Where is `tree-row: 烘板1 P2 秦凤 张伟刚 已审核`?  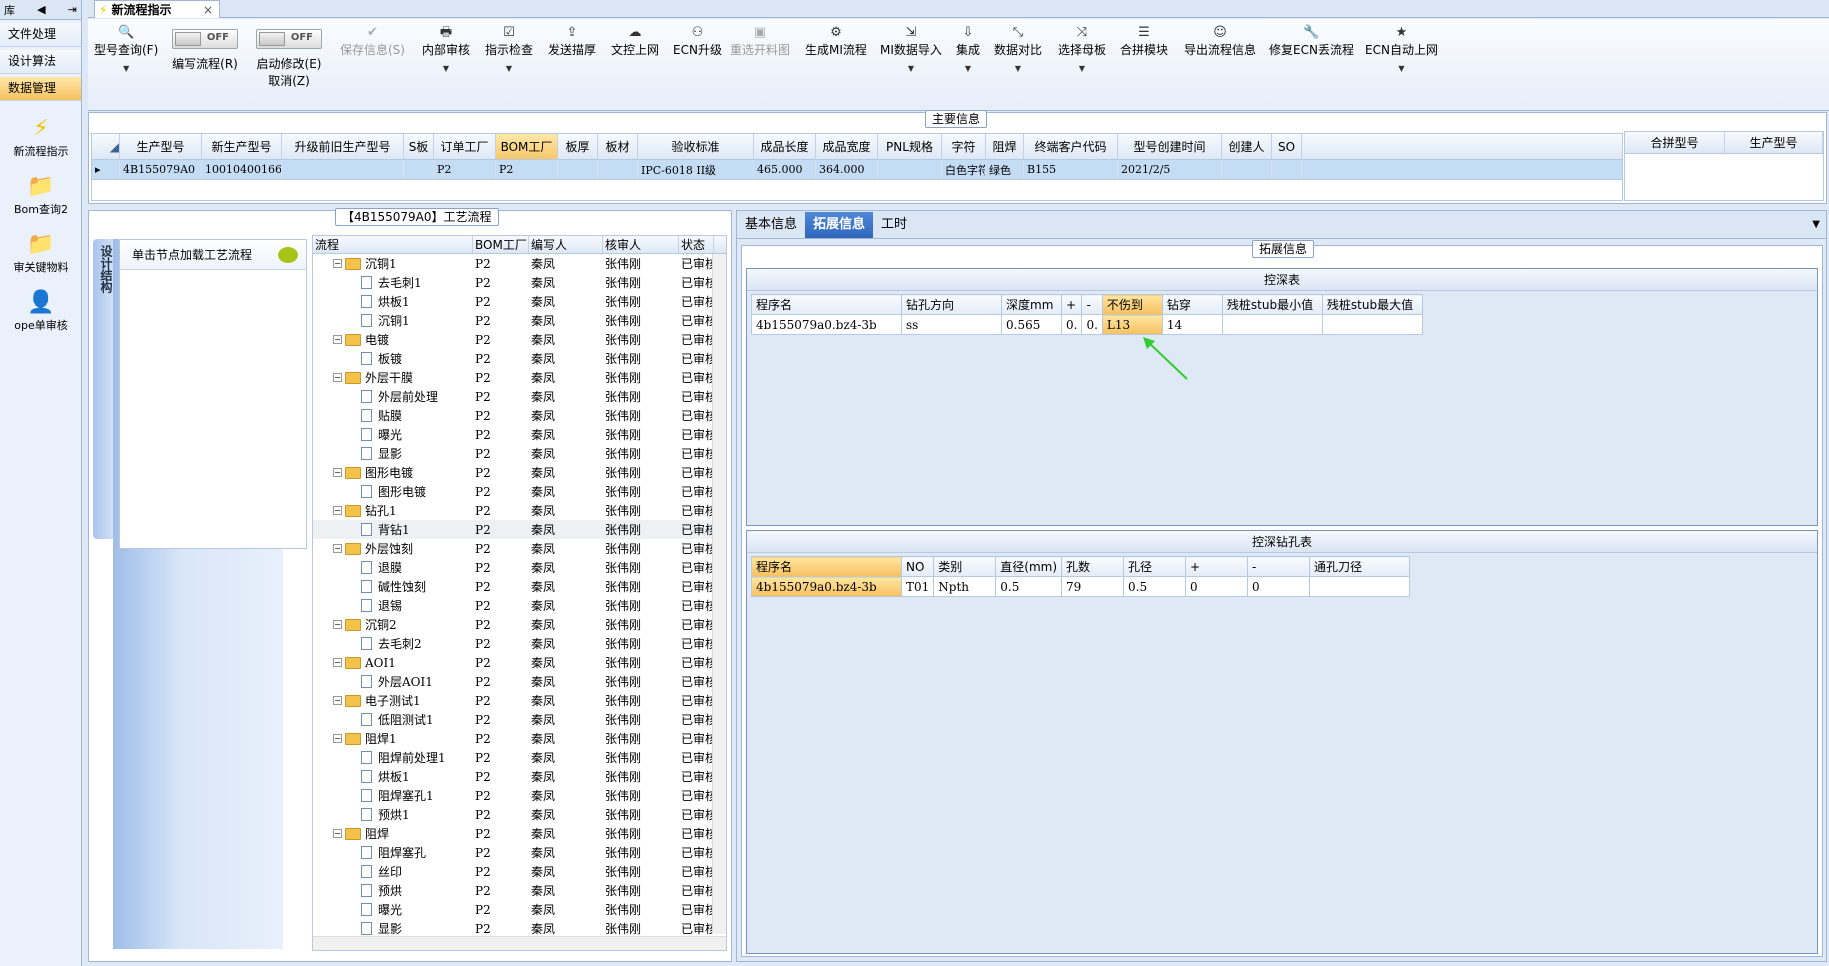
tree-row: 烘板1 P2 秦凤 张伟刚 已审核 is located at coordinates (519, 301).